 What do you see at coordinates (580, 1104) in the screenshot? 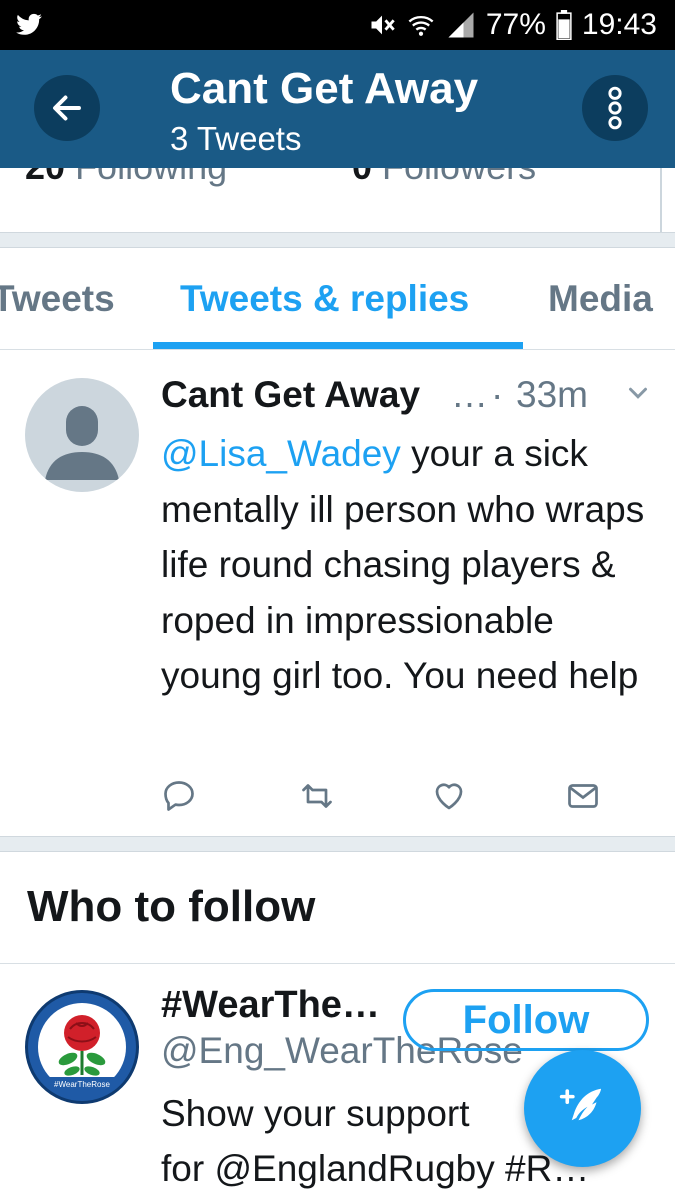
I see `compose-tweet-icon` at bounding box center [580, 1104].